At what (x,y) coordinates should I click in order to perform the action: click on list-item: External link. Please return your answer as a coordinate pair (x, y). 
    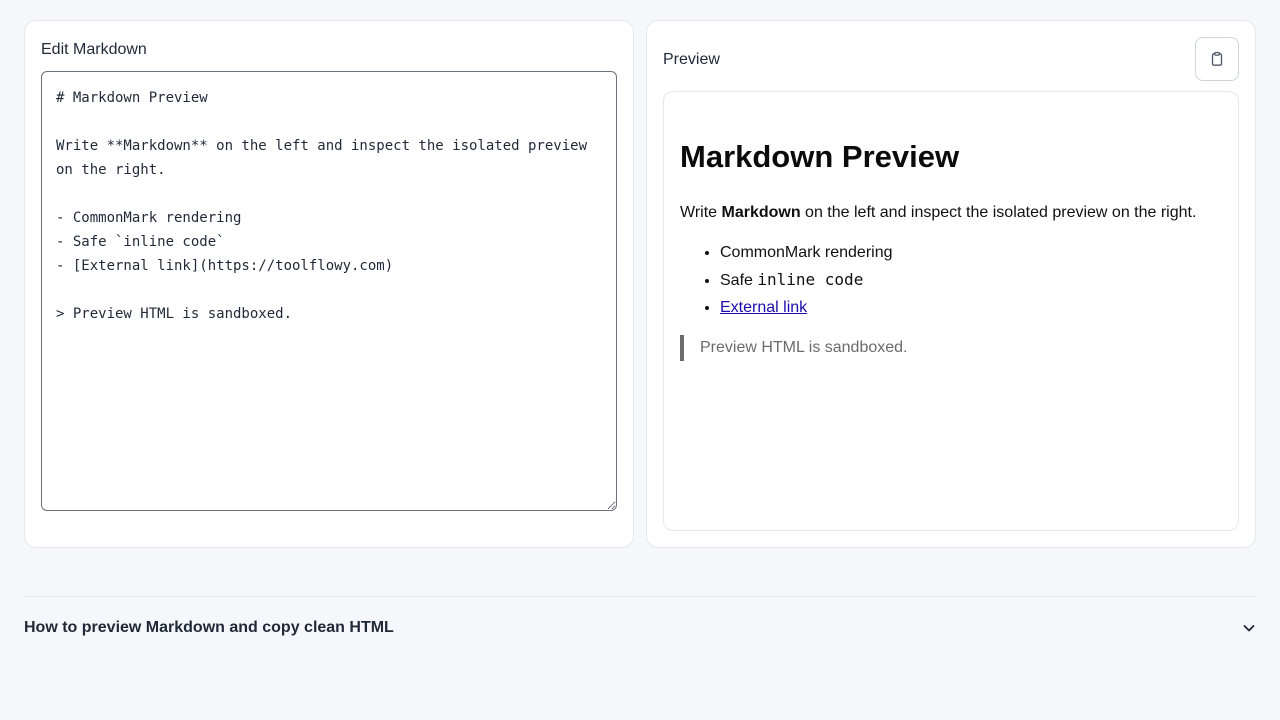
    Looking at the image, I should click on (971, 308).